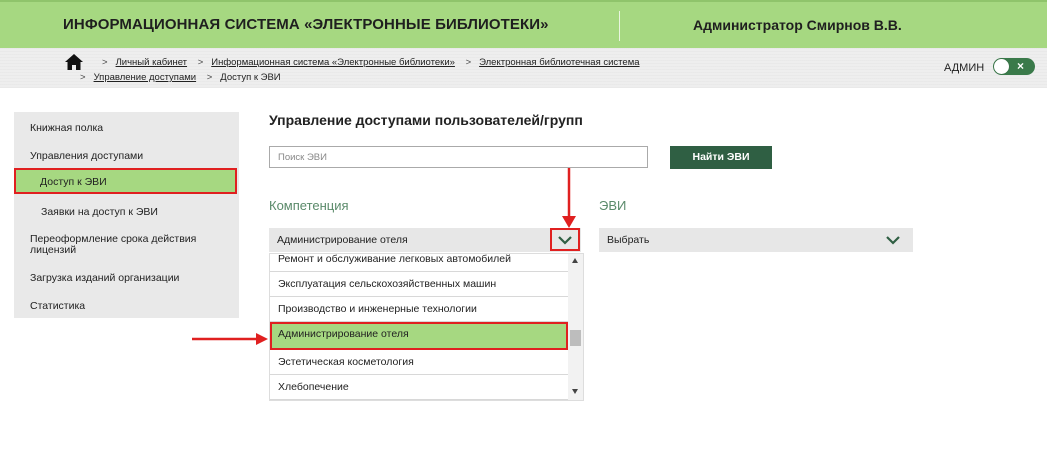 The height and width of the screenshot is (450, 1047). I want to click on sidebar-item-upload-publications: Загрузка изданий организации, so click(104, 278).